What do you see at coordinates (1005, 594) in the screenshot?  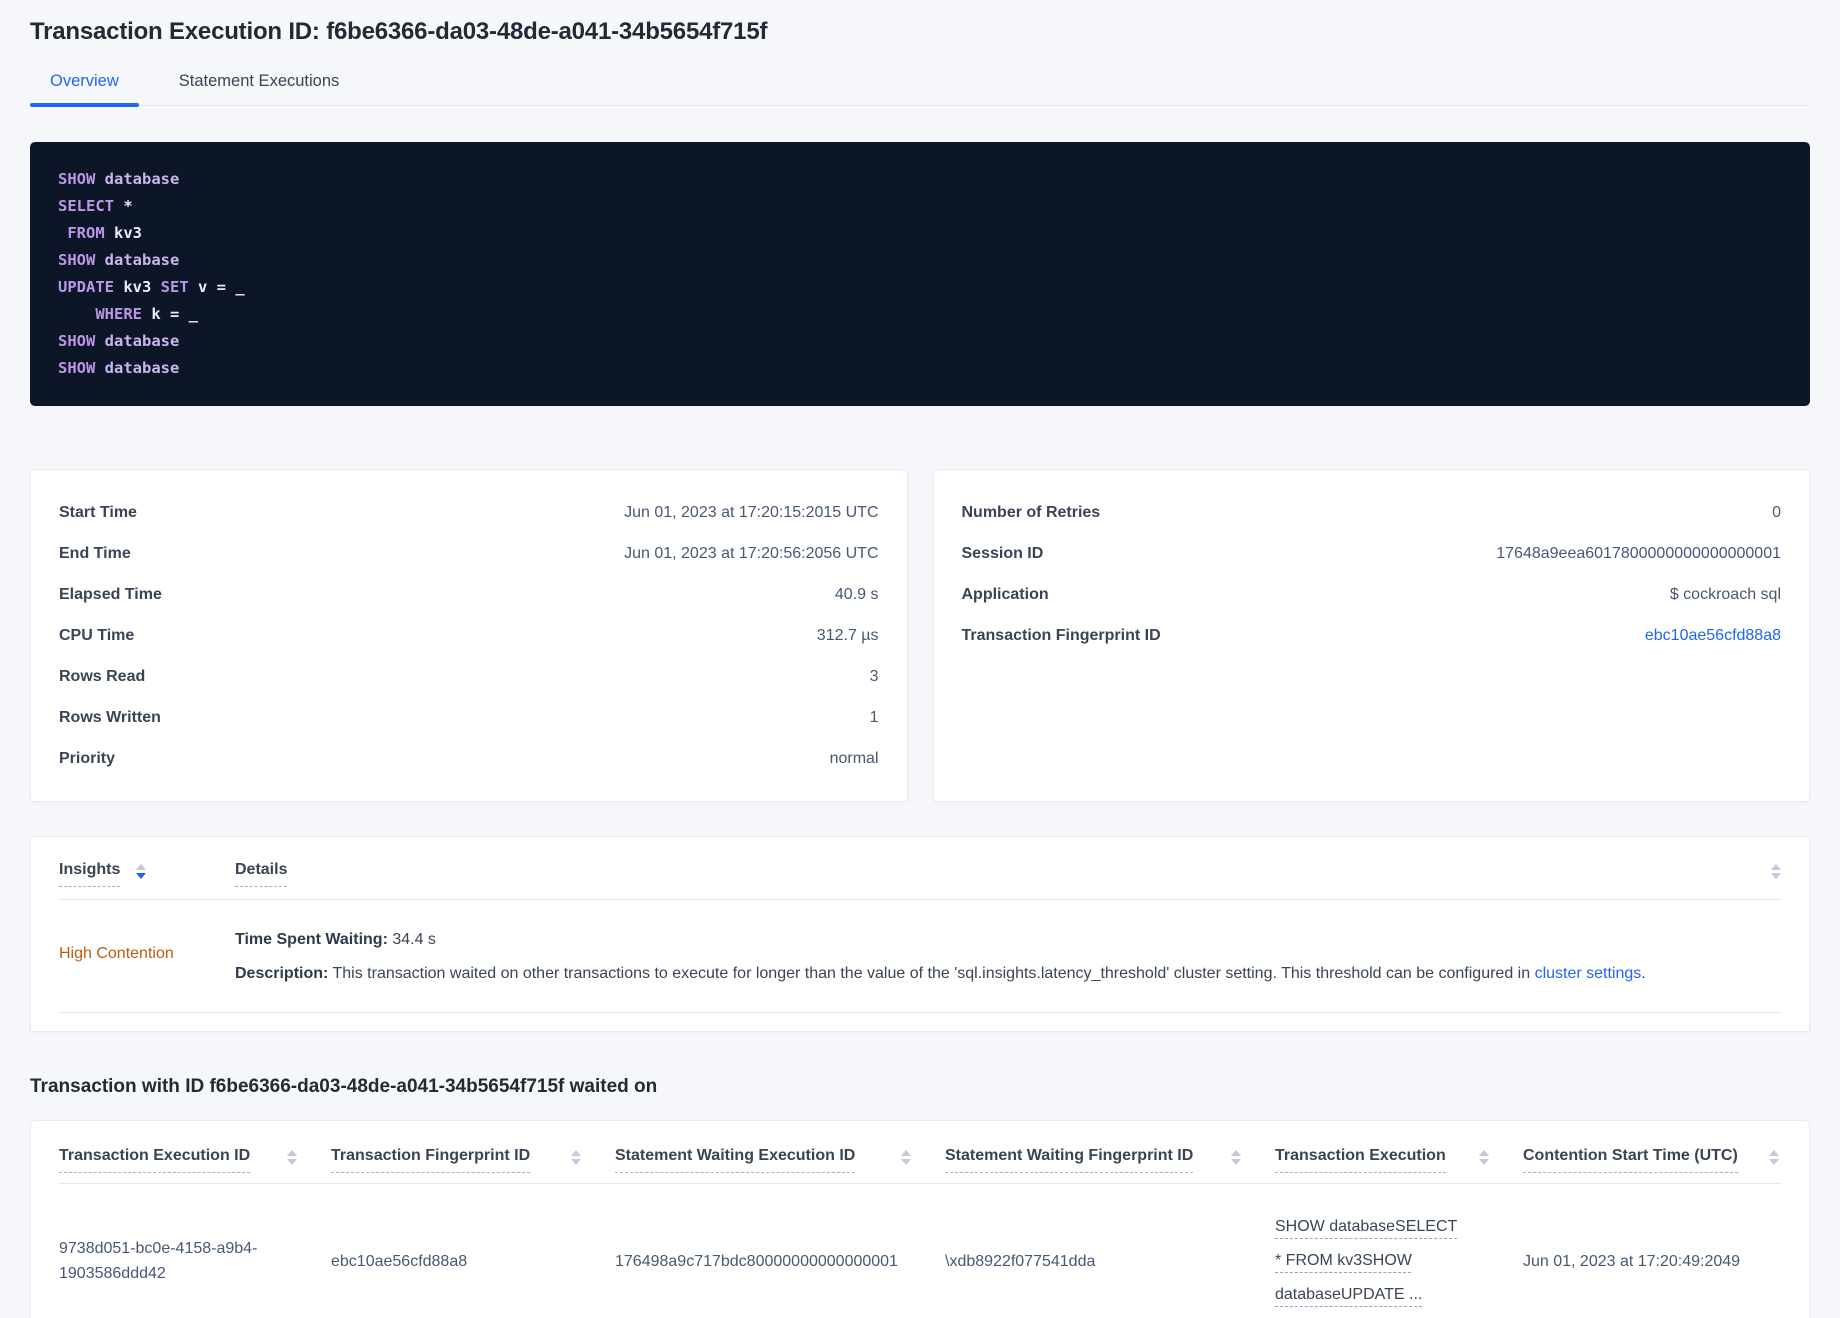 I see `application-label: Application` at bounding box center [1005, 594].